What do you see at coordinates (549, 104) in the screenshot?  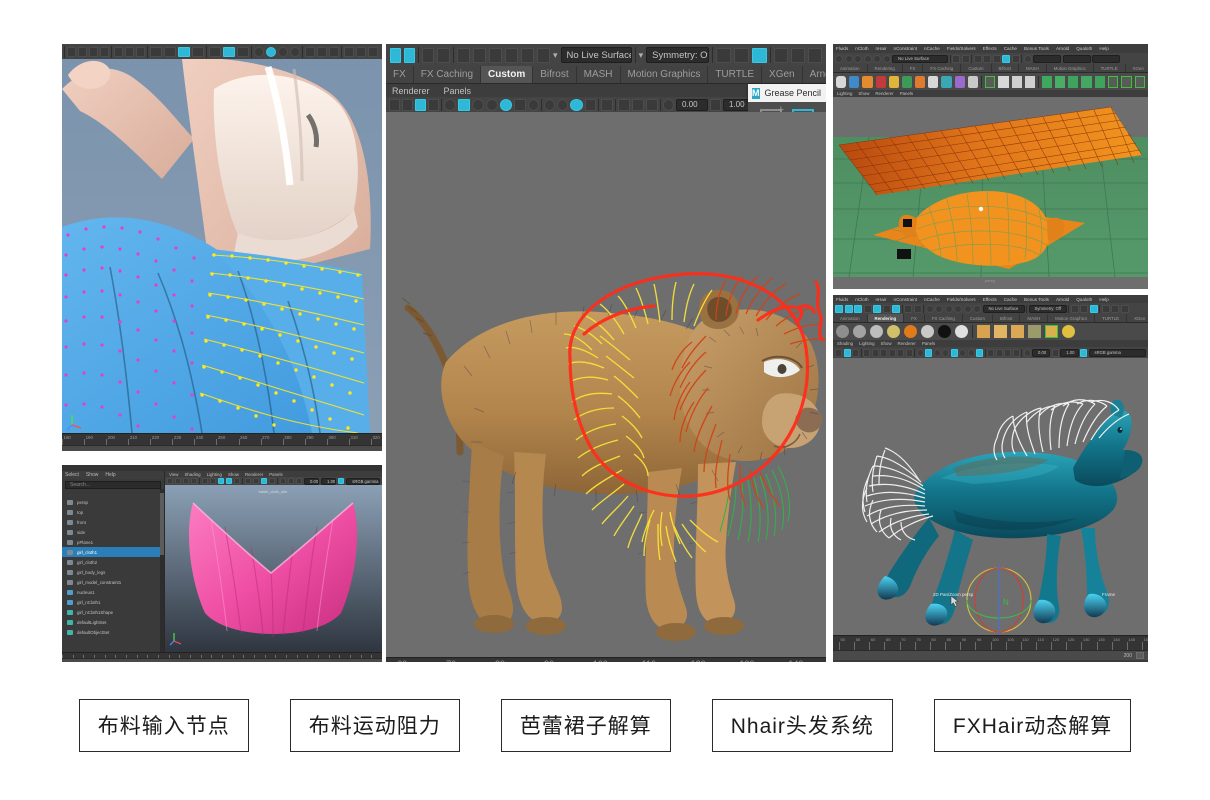 I see `vp-icon-ao` at bounding box center [549, 104].